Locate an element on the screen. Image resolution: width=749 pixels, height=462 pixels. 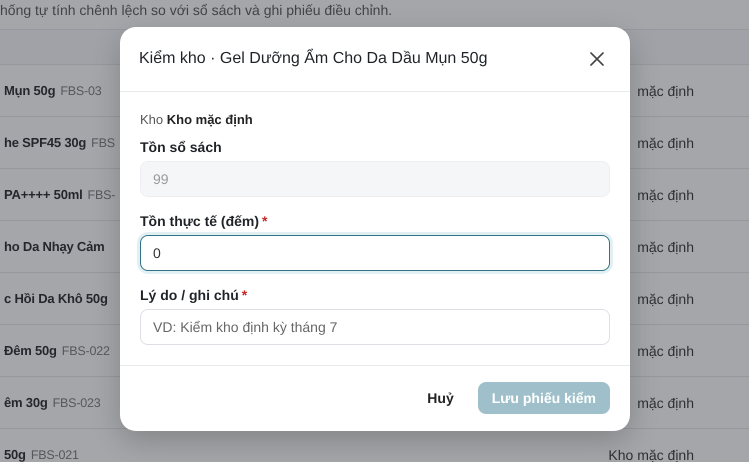
product-sku: FBS-023 is located at coordinates (76, 402).